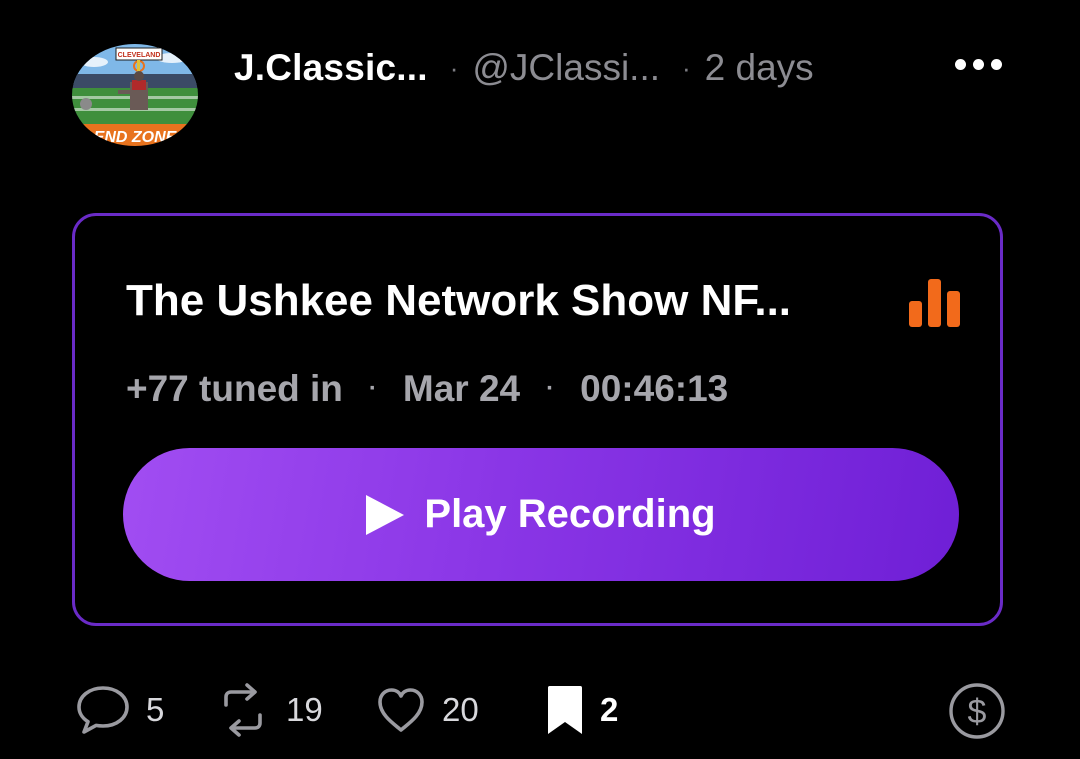  What do you see at coordinates (426, 710) in the screenshot?
I see `like-button: 20` at bounding box center [426, 710].